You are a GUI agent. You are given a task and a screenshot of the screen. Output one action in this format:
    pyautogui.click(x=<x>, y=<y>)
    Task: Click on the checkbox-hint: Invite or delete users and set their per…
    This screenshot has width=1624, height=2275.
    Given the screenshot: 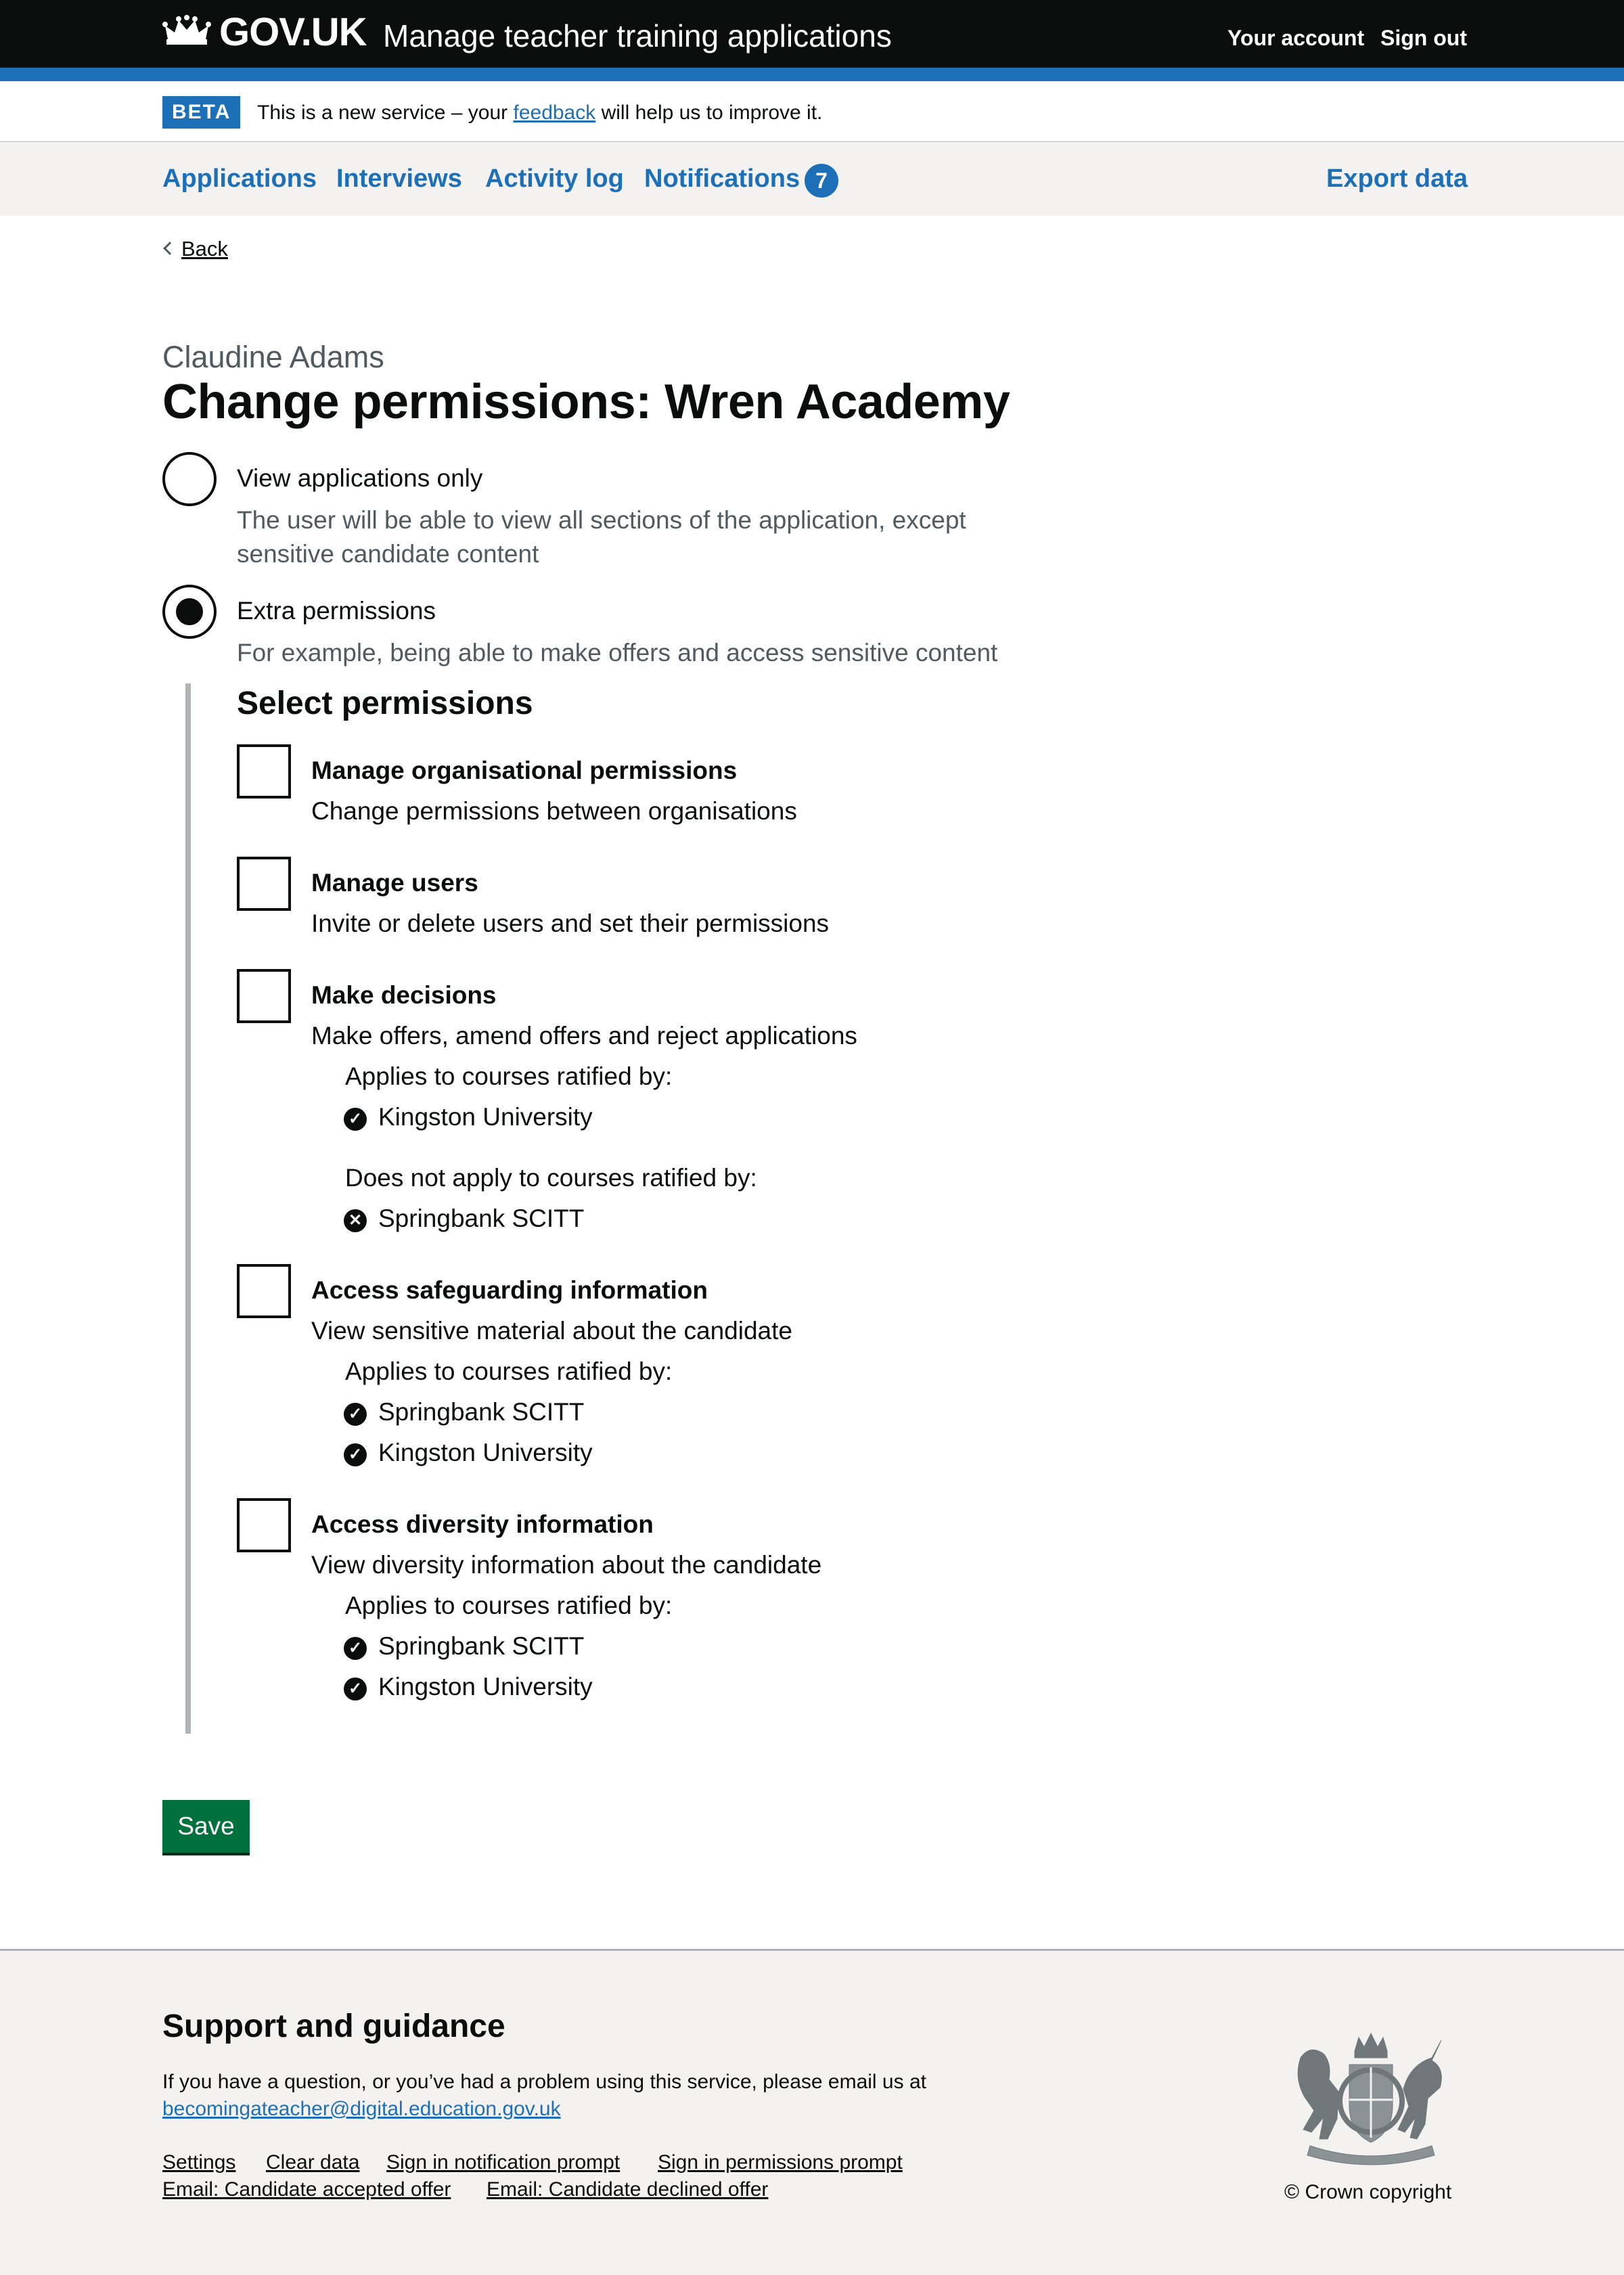 What is the action you would take?
    pyautogui.click(x=570, y=923)
    